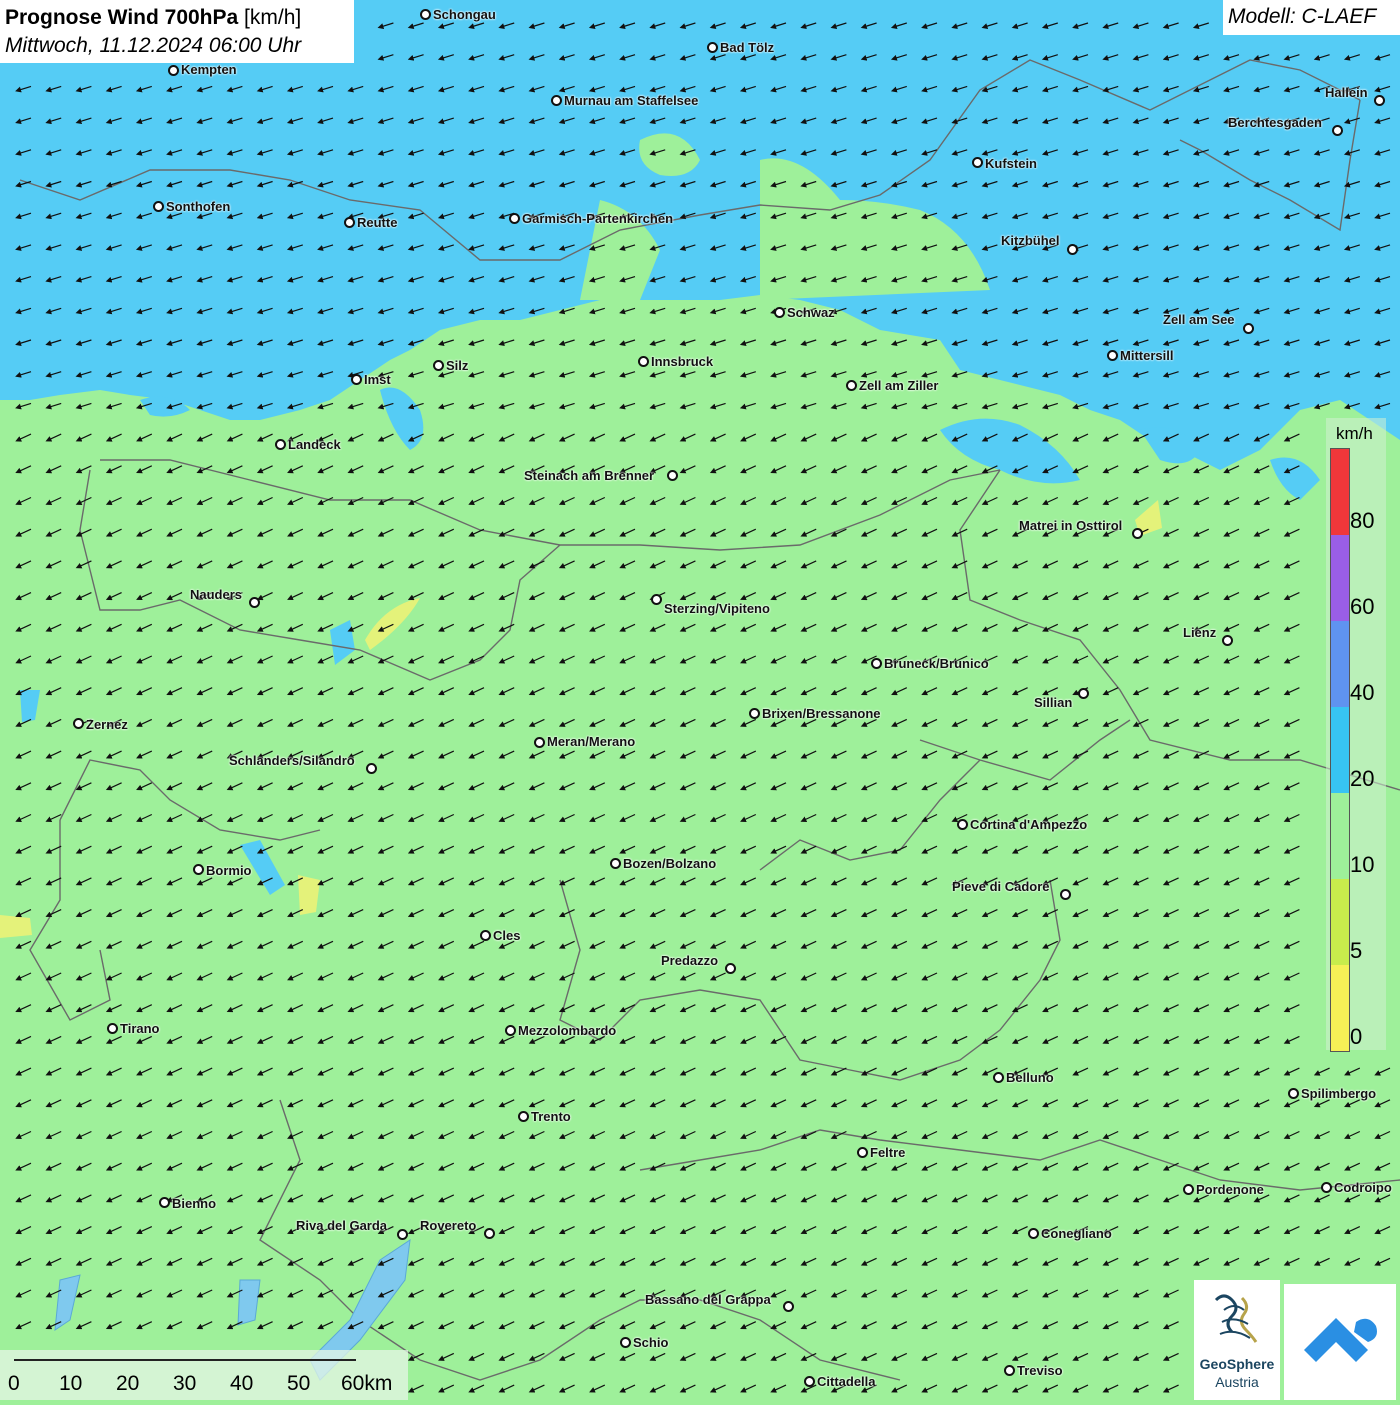  Describe the element at coordinates (1356, 1036) in the screenshot. I see `legend-label: 0` at that location.